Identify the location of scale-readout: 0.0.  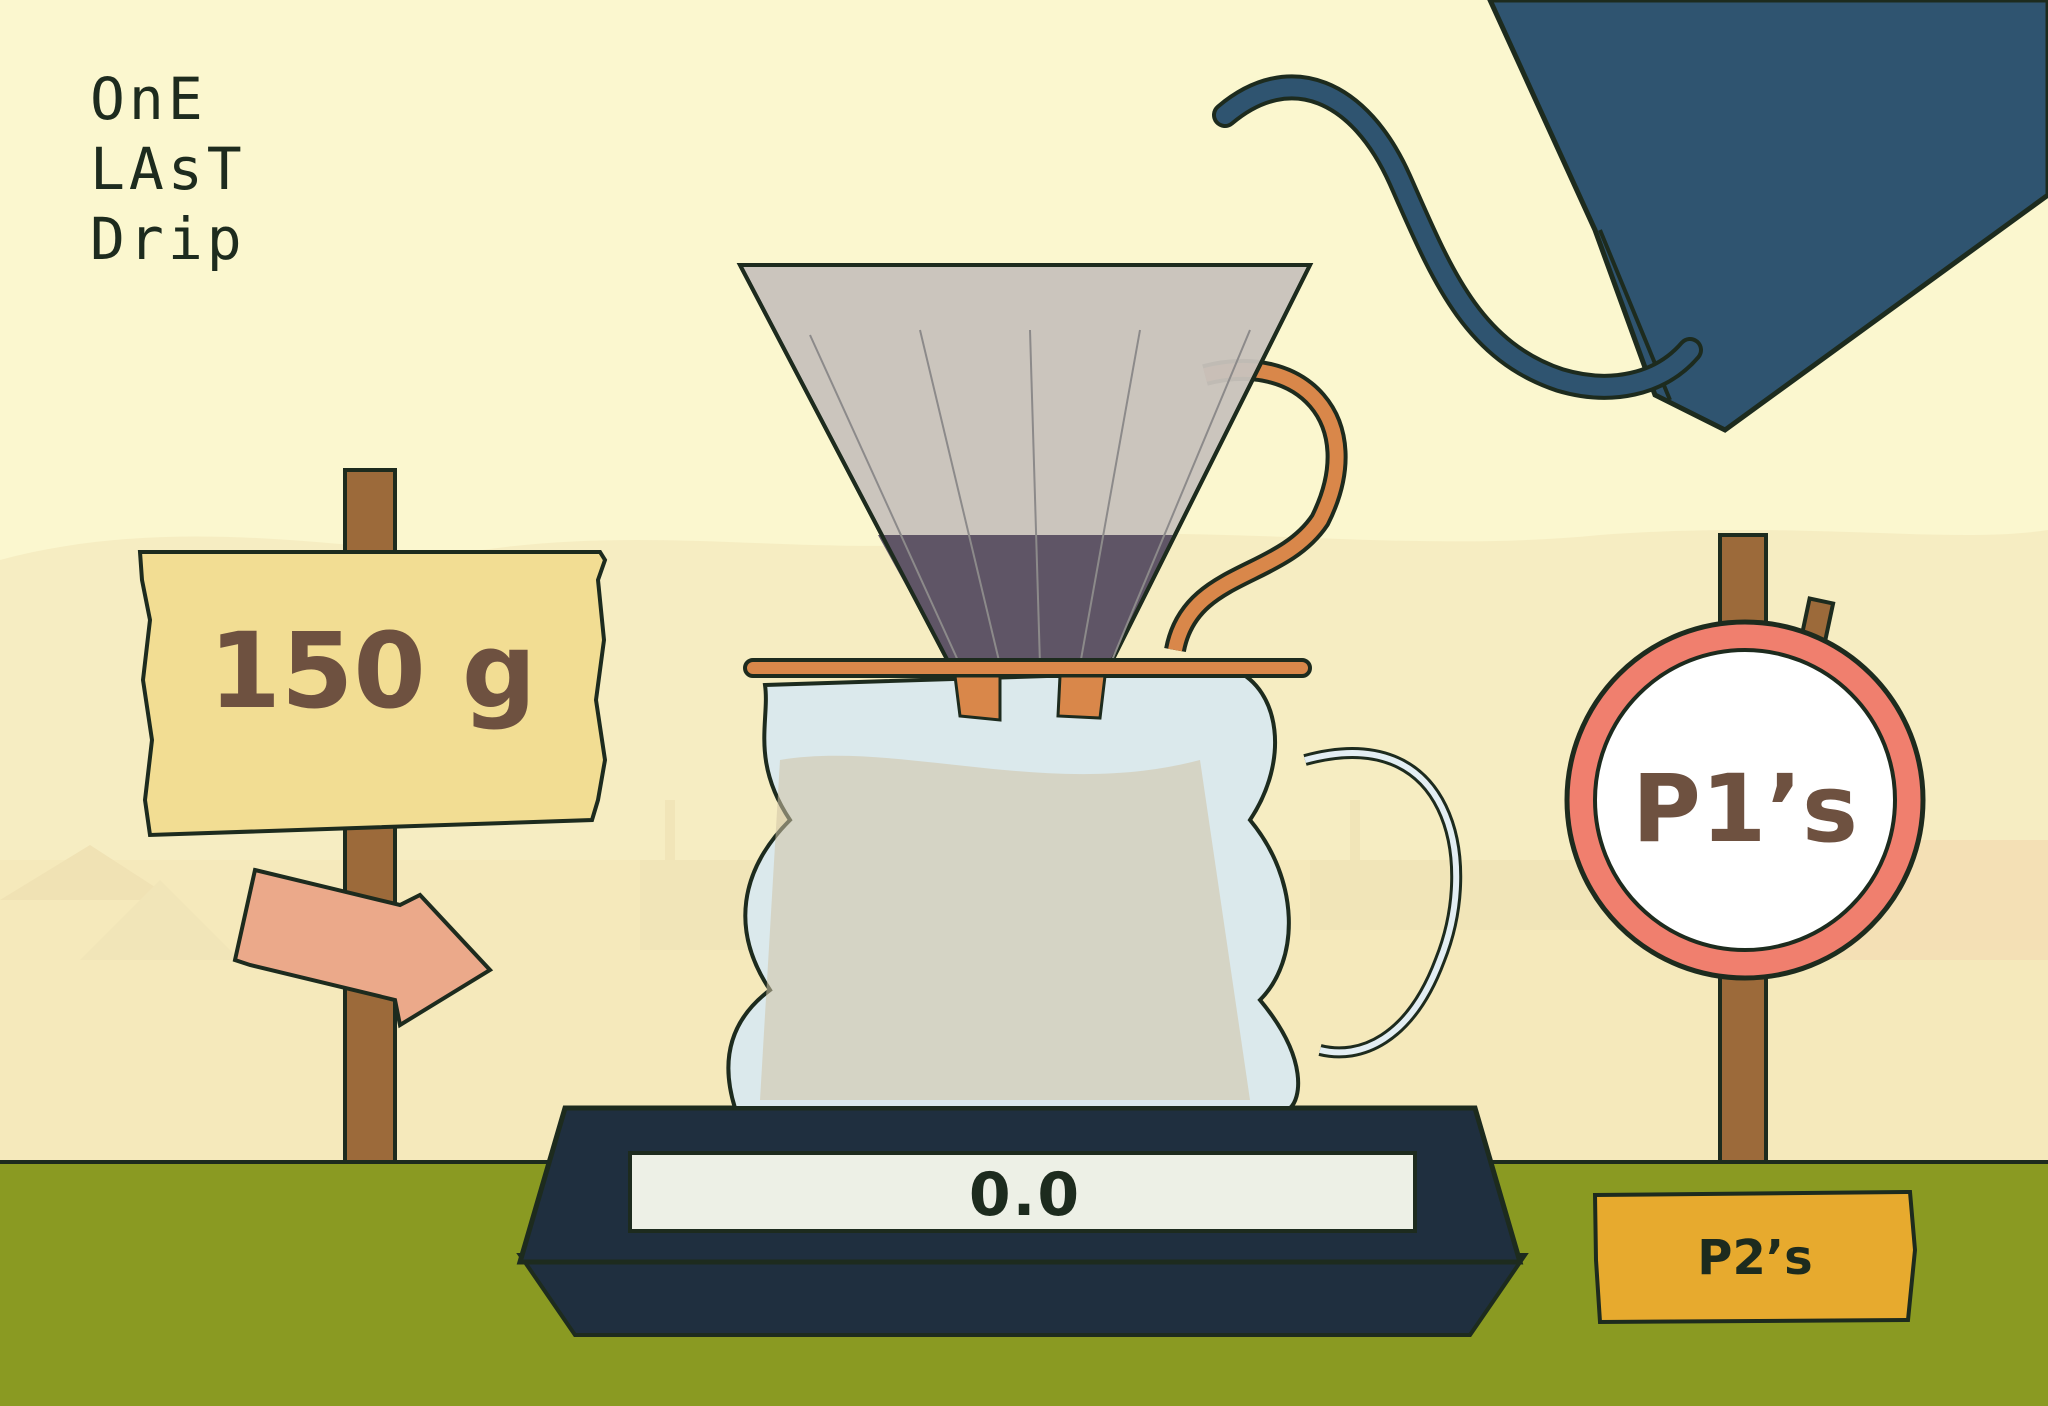
(1025, 1195).